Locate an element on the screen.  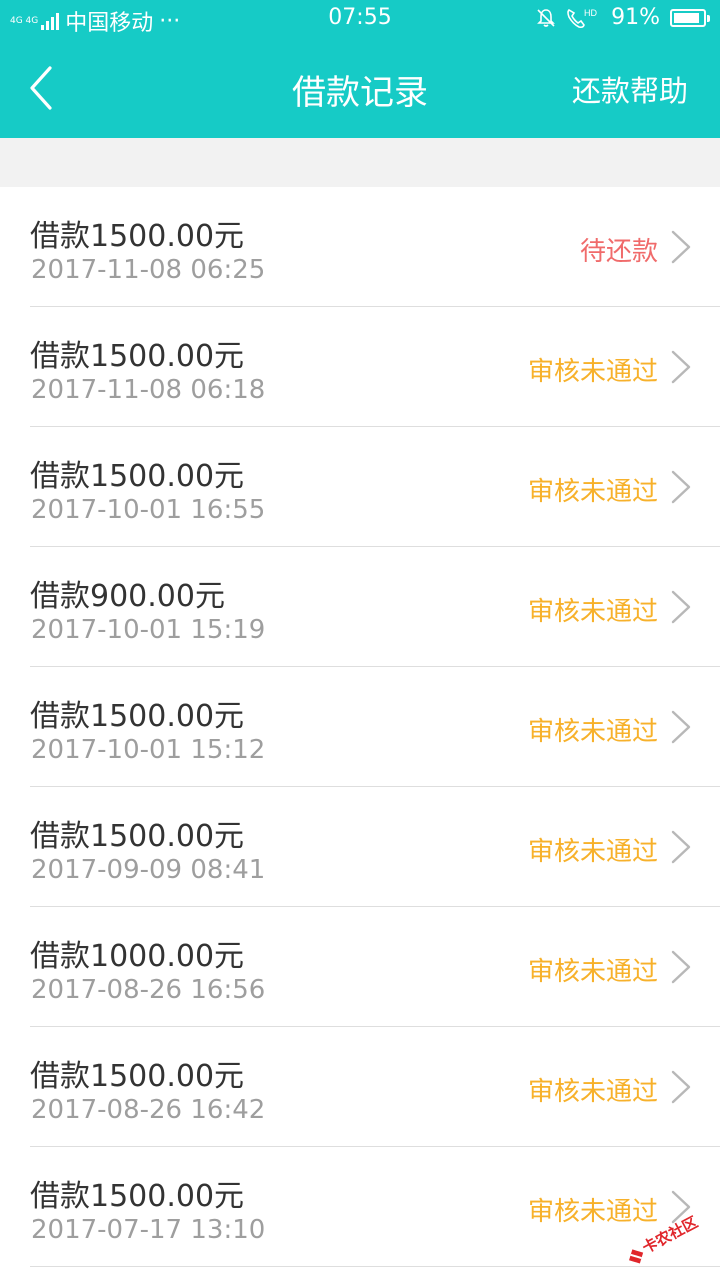
list-item: 借款1000.00元 2017-08-26 16:56 审核未通过 is located at coordinates (375, 967).